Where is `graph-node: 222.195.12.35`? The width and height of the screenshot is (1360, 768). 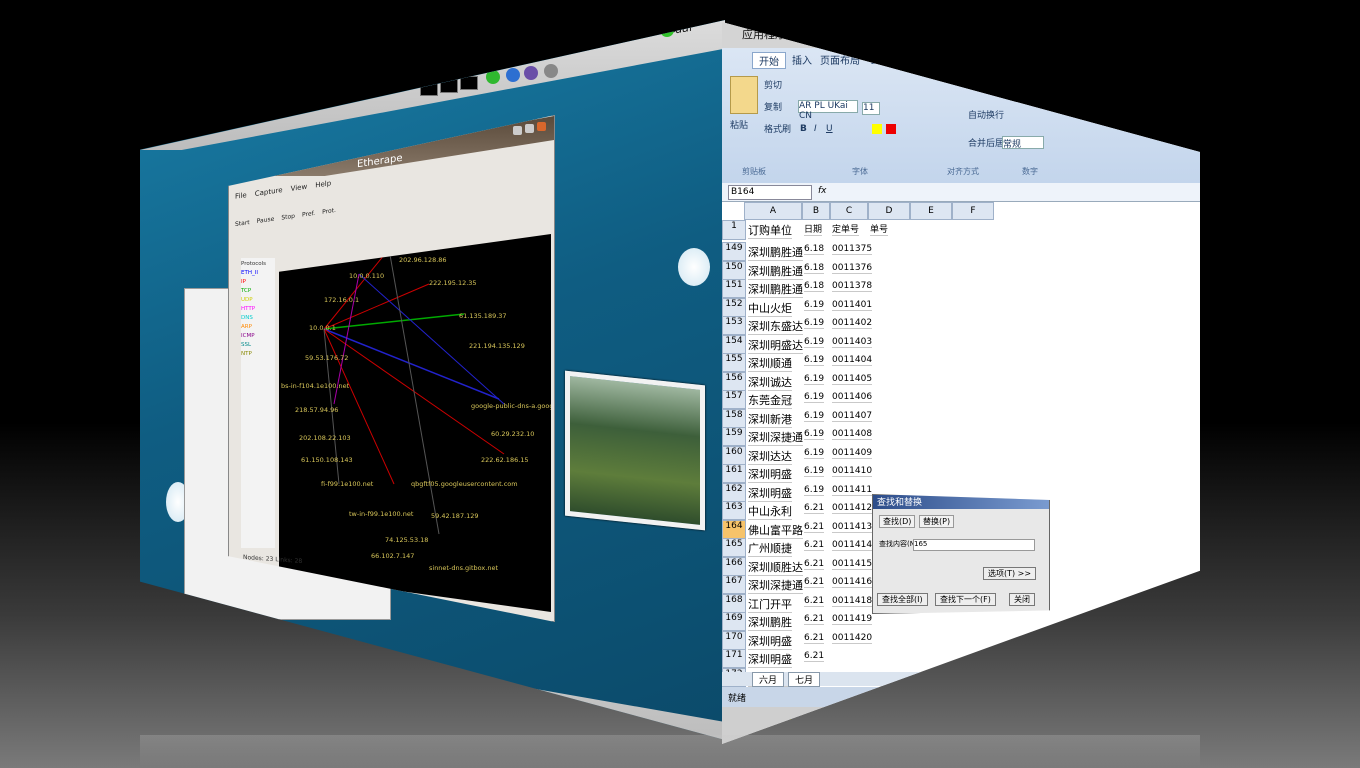 graph-node: 222.195.12.35 is located at coordinates (453, 283).